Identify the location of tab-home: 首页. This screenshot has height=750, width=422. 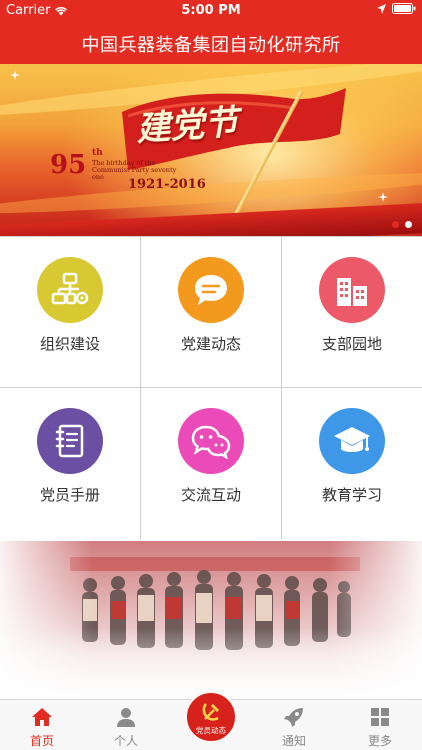
(42, 725).